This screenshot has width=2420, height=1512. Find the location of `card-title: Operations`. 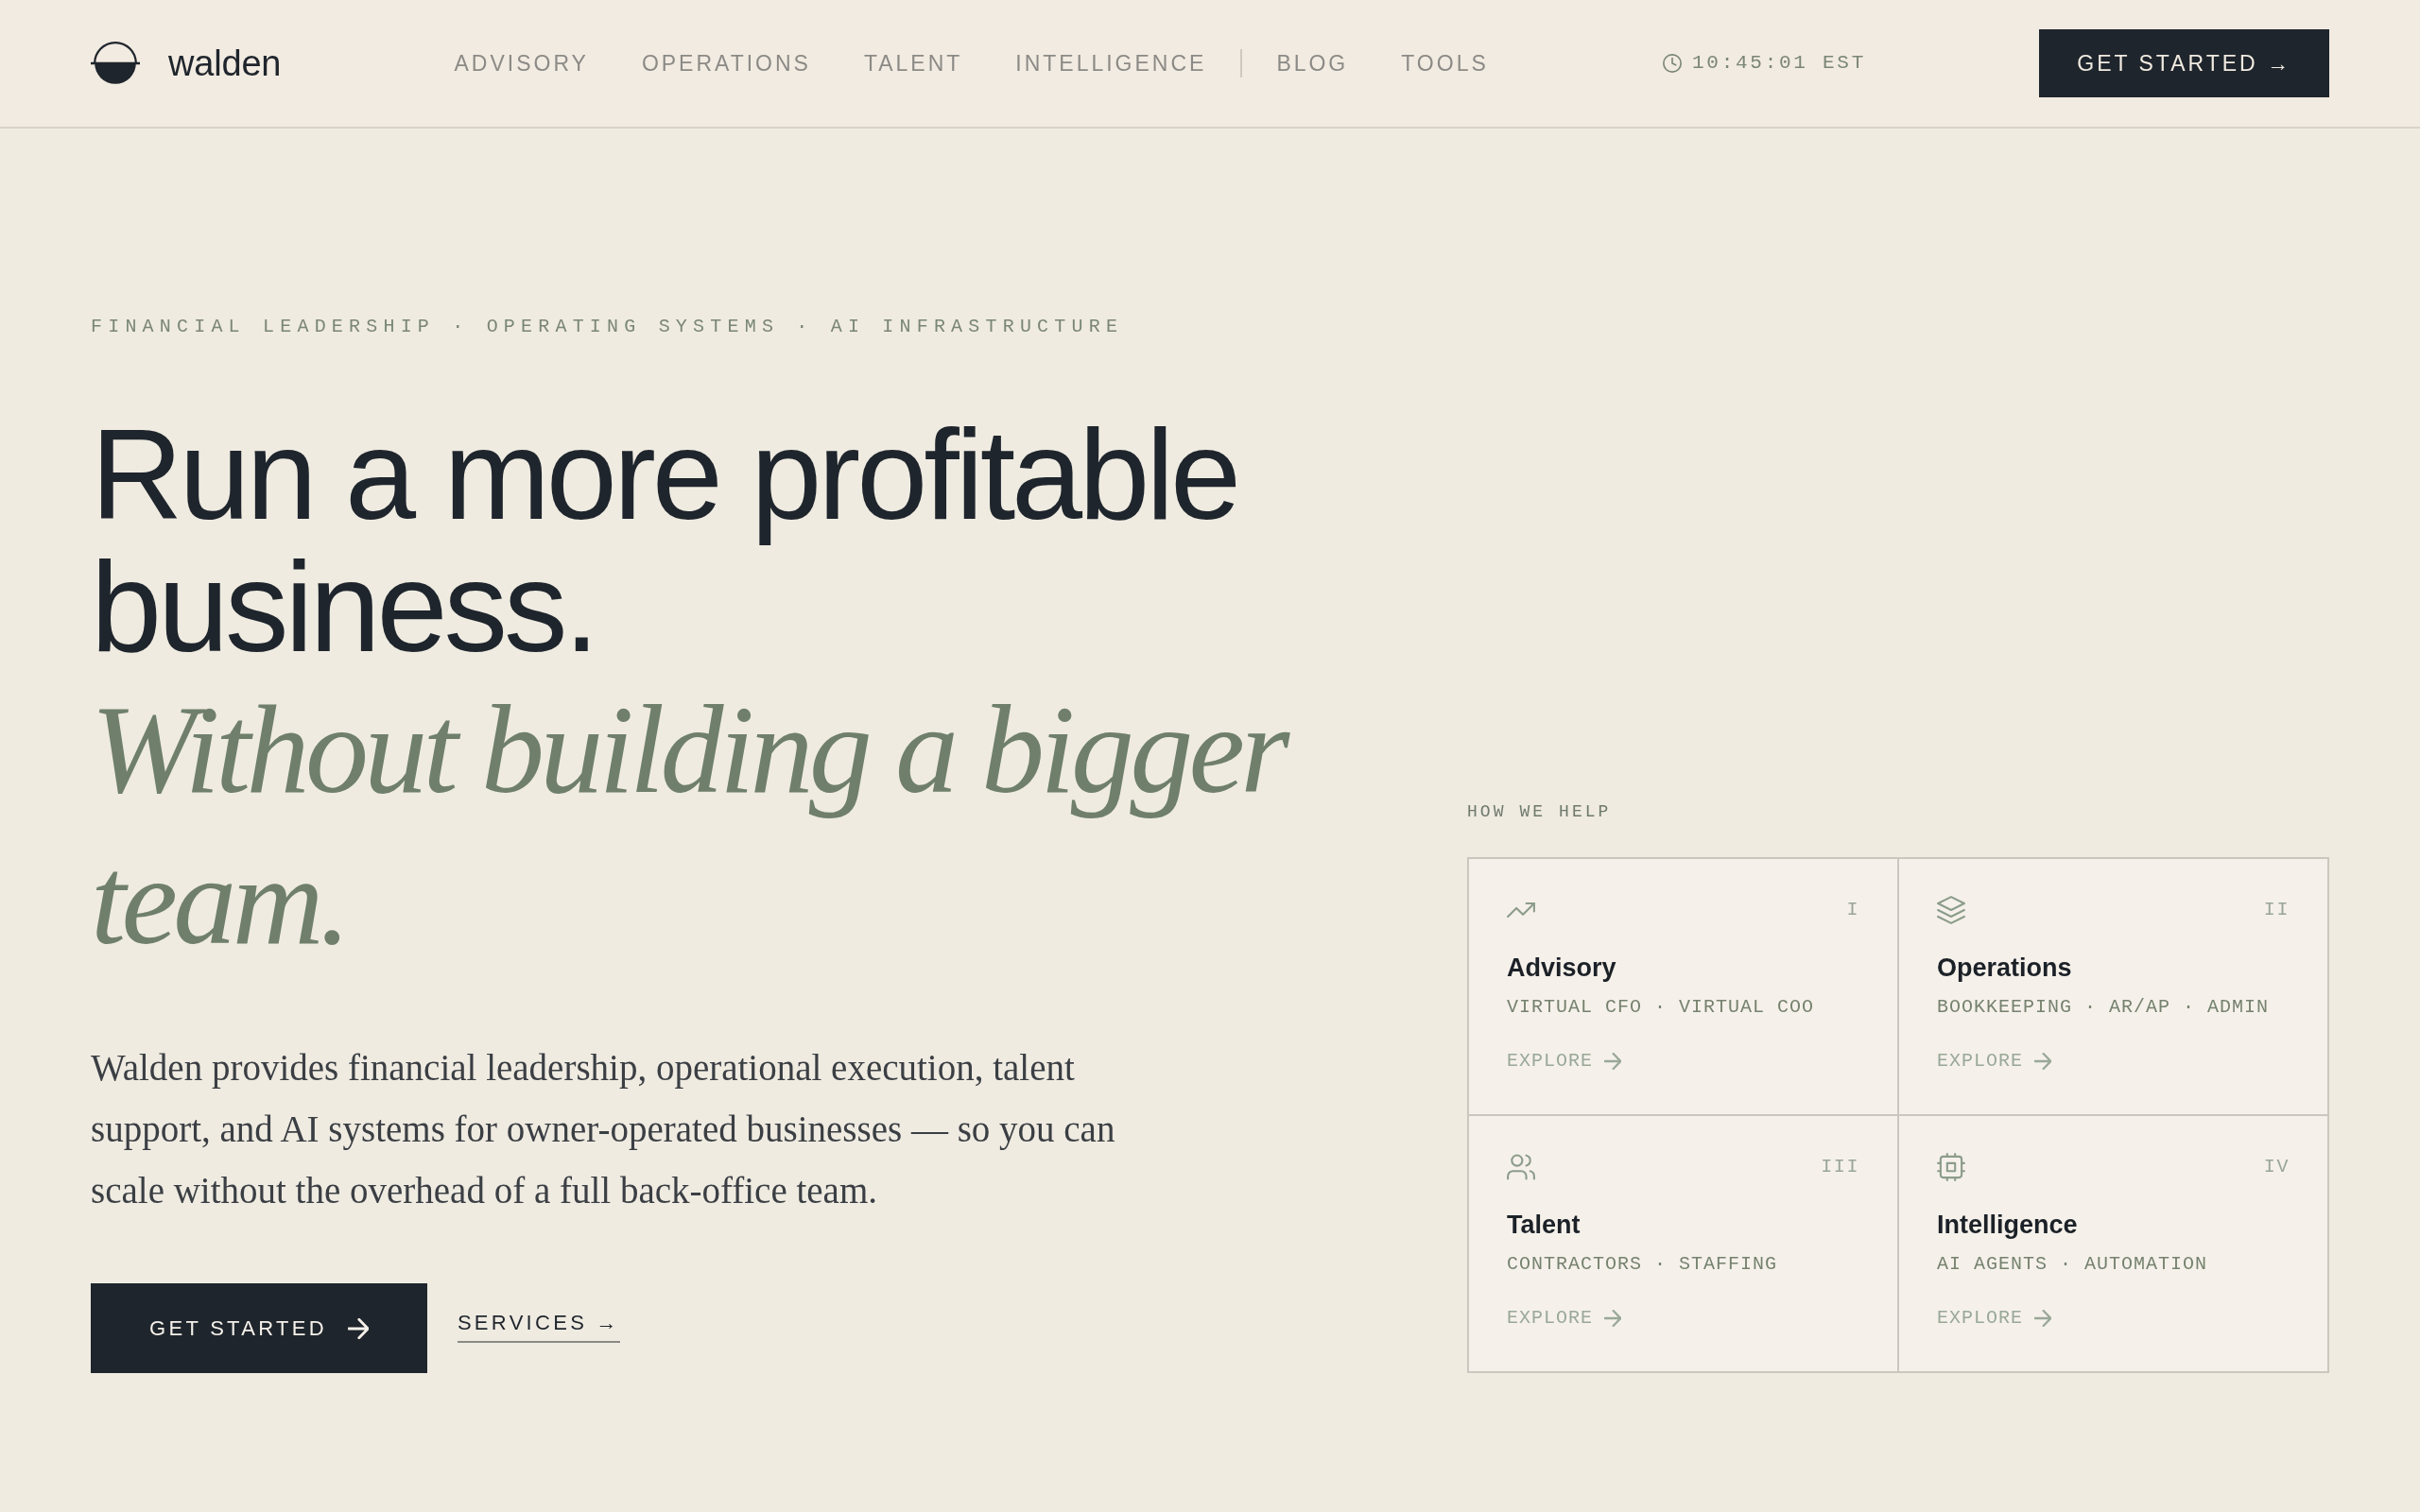

card-title: Operations is located at coordinates (2005, 968).